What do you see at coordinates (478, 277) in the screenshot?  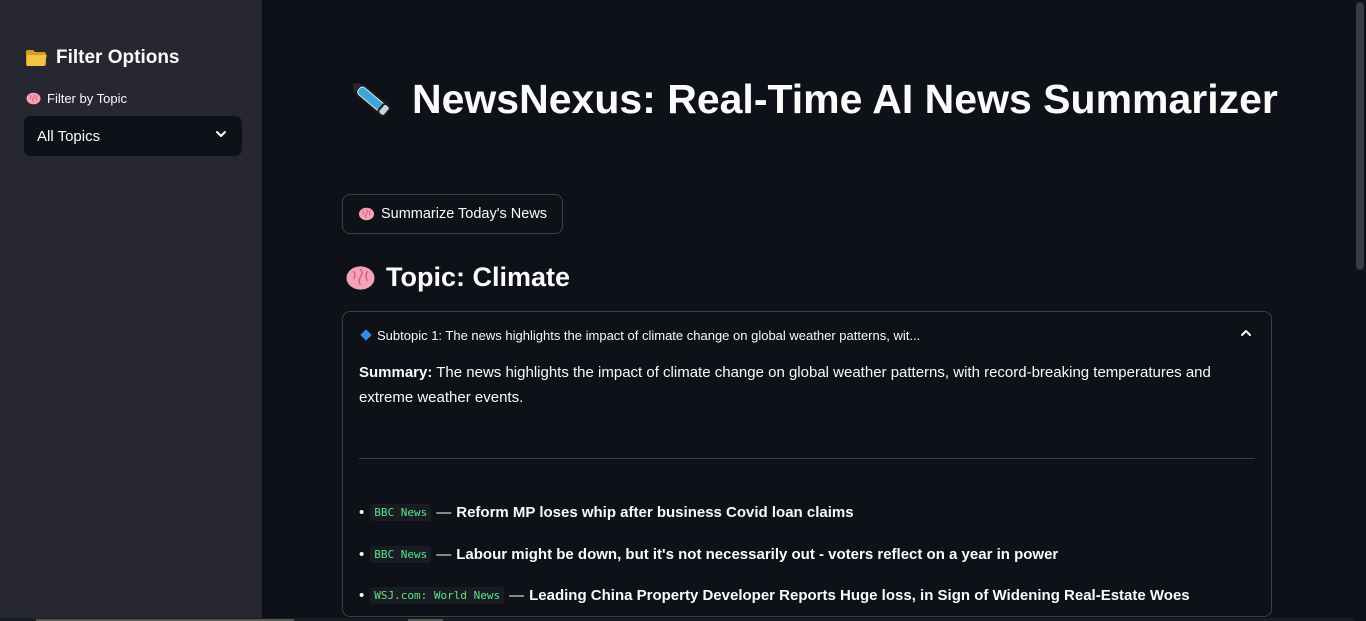 I see `topic-heading-text: Topic: Climate` at bounding box center [478, 277].